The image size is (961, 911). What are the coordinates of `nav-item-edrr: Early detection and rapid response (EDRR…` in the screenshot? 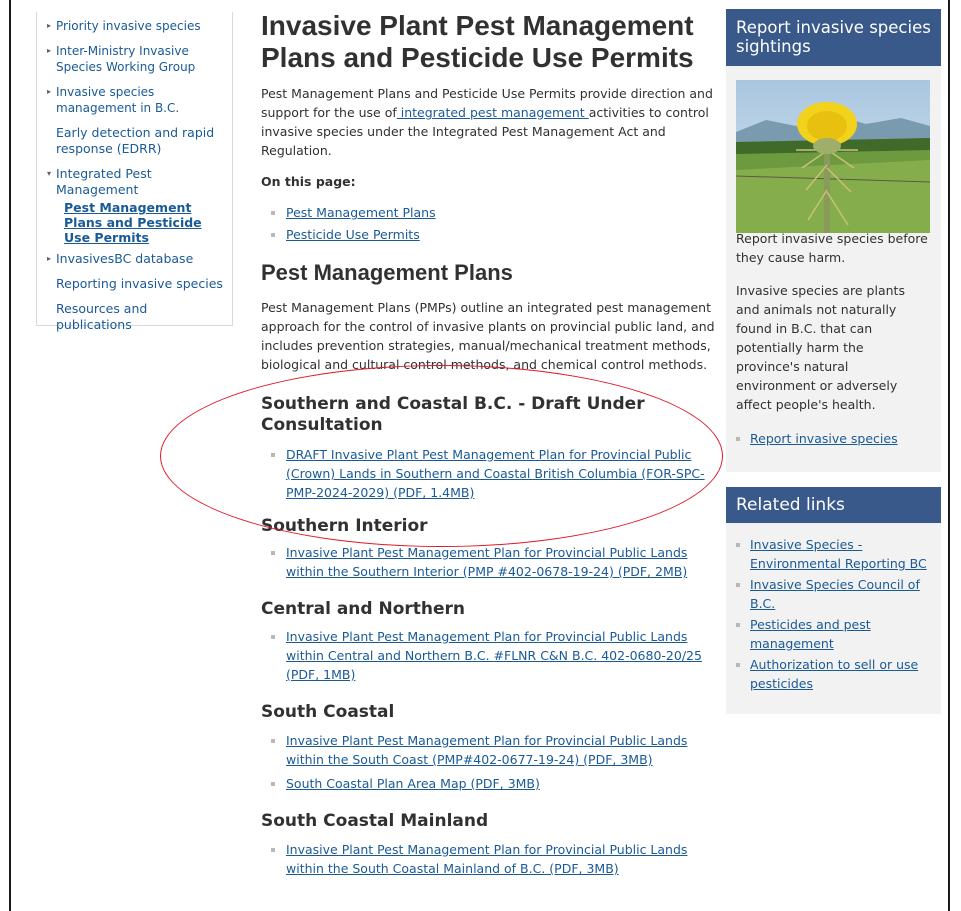 It's located at (135, 141).